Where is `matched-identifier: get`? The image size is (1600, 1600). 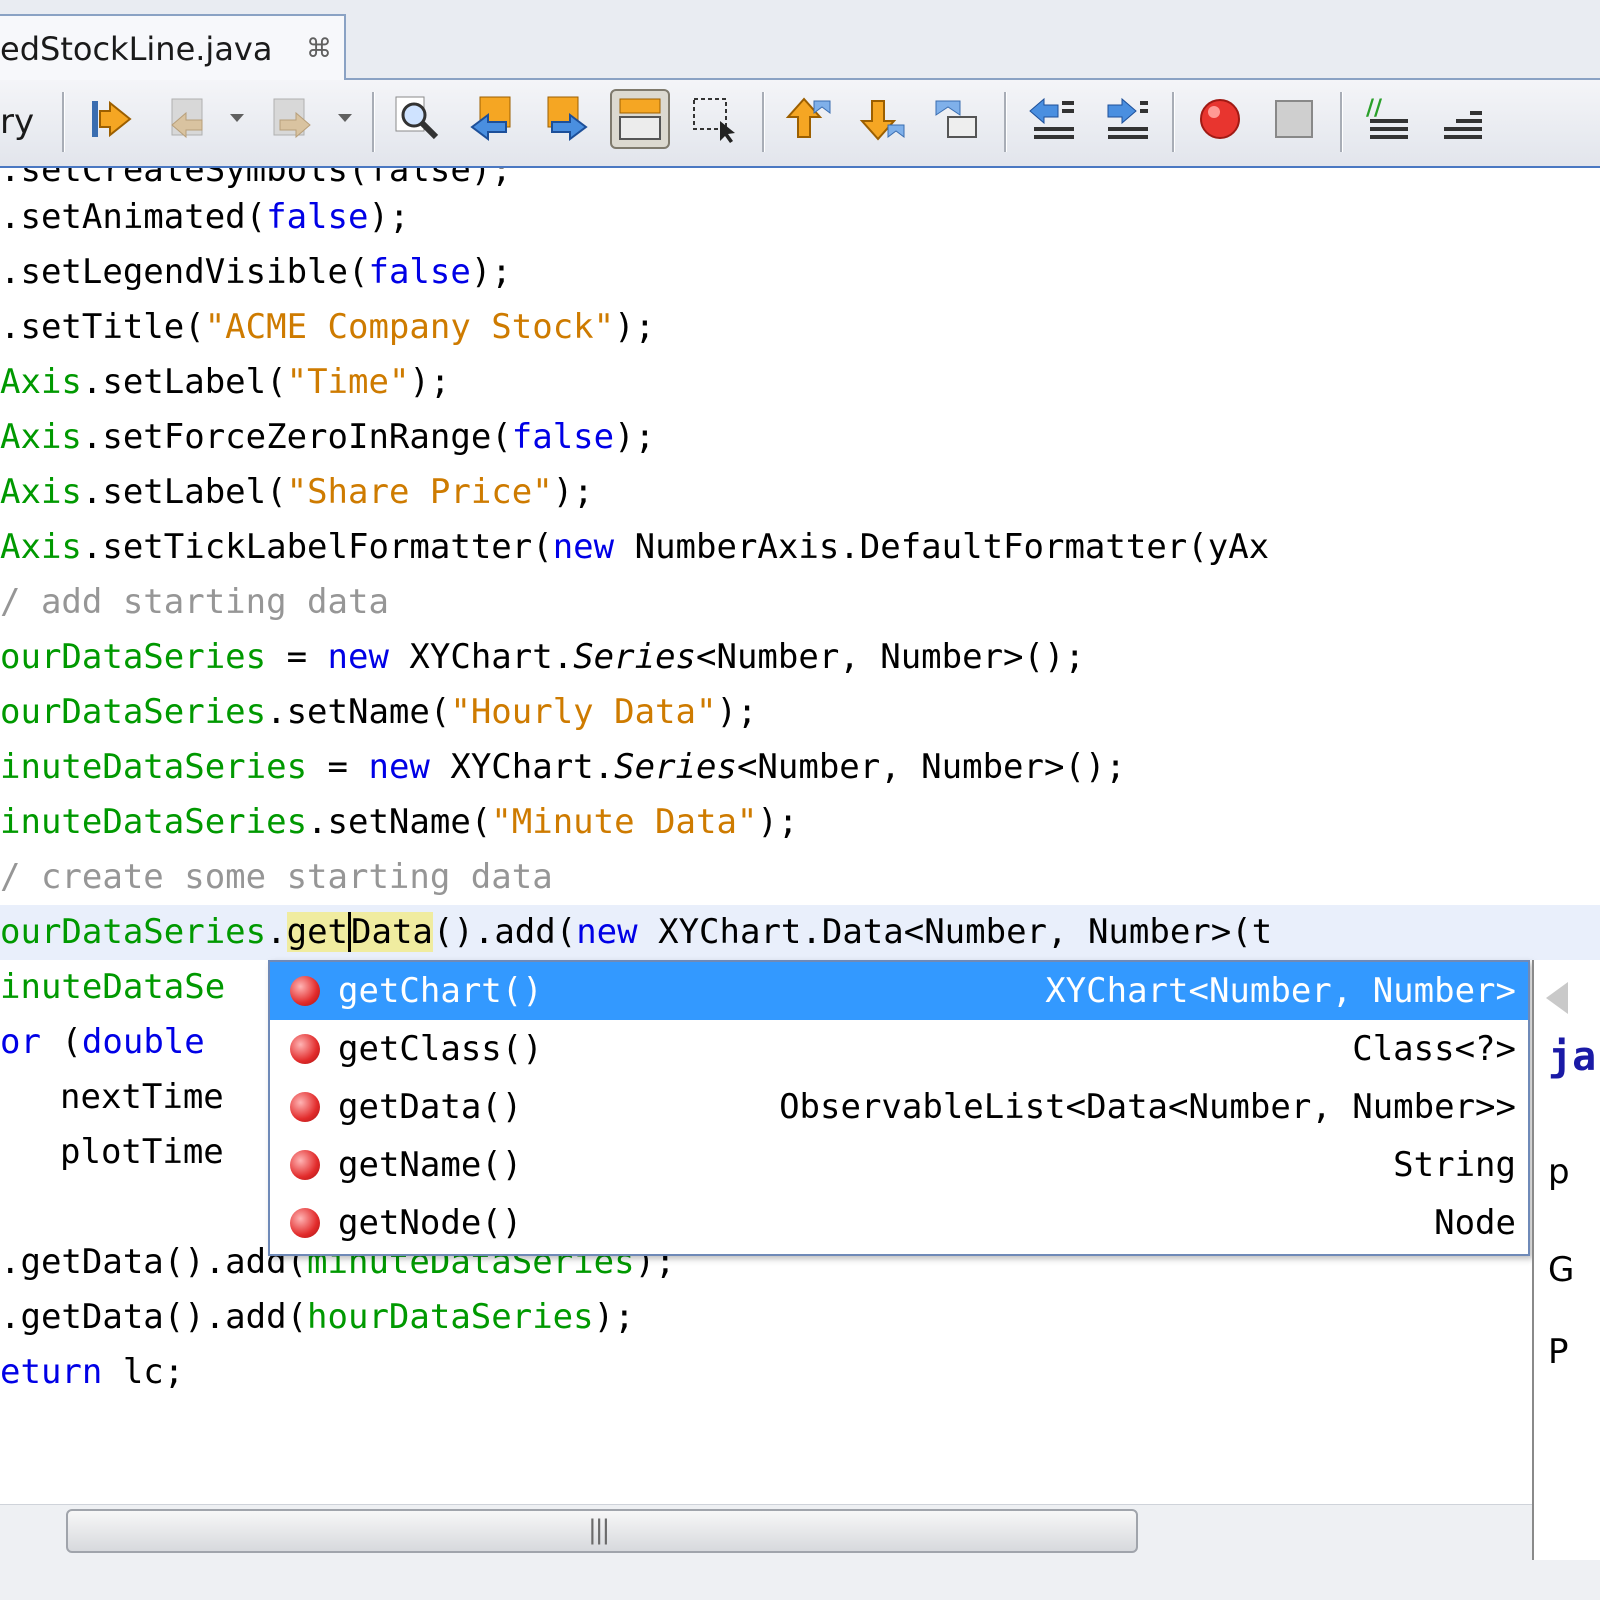
matched-identifier: get is located at coordinates (317, 932).